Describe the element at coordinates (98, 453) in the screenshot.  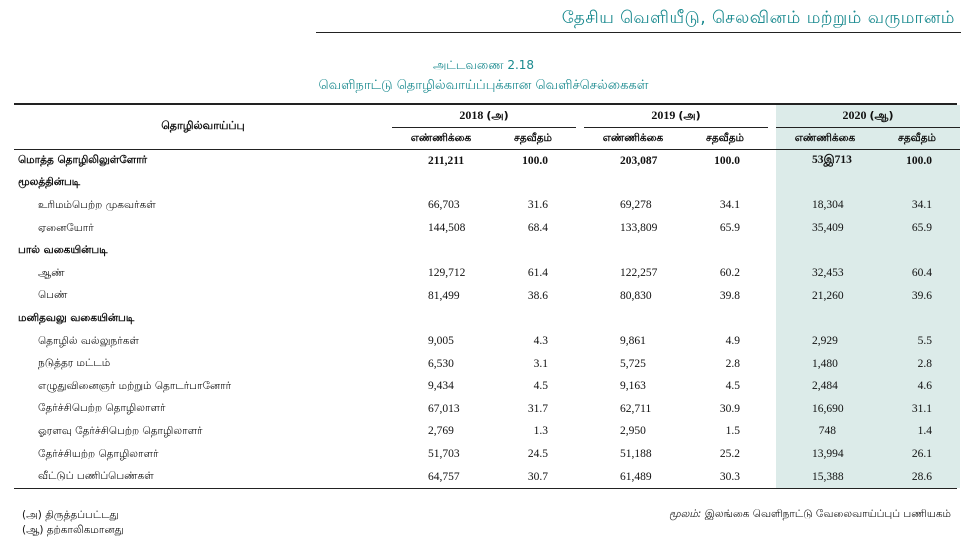
I see `row-label: தேர்ச்சியற்ற தொழிலாளர்` at that location.